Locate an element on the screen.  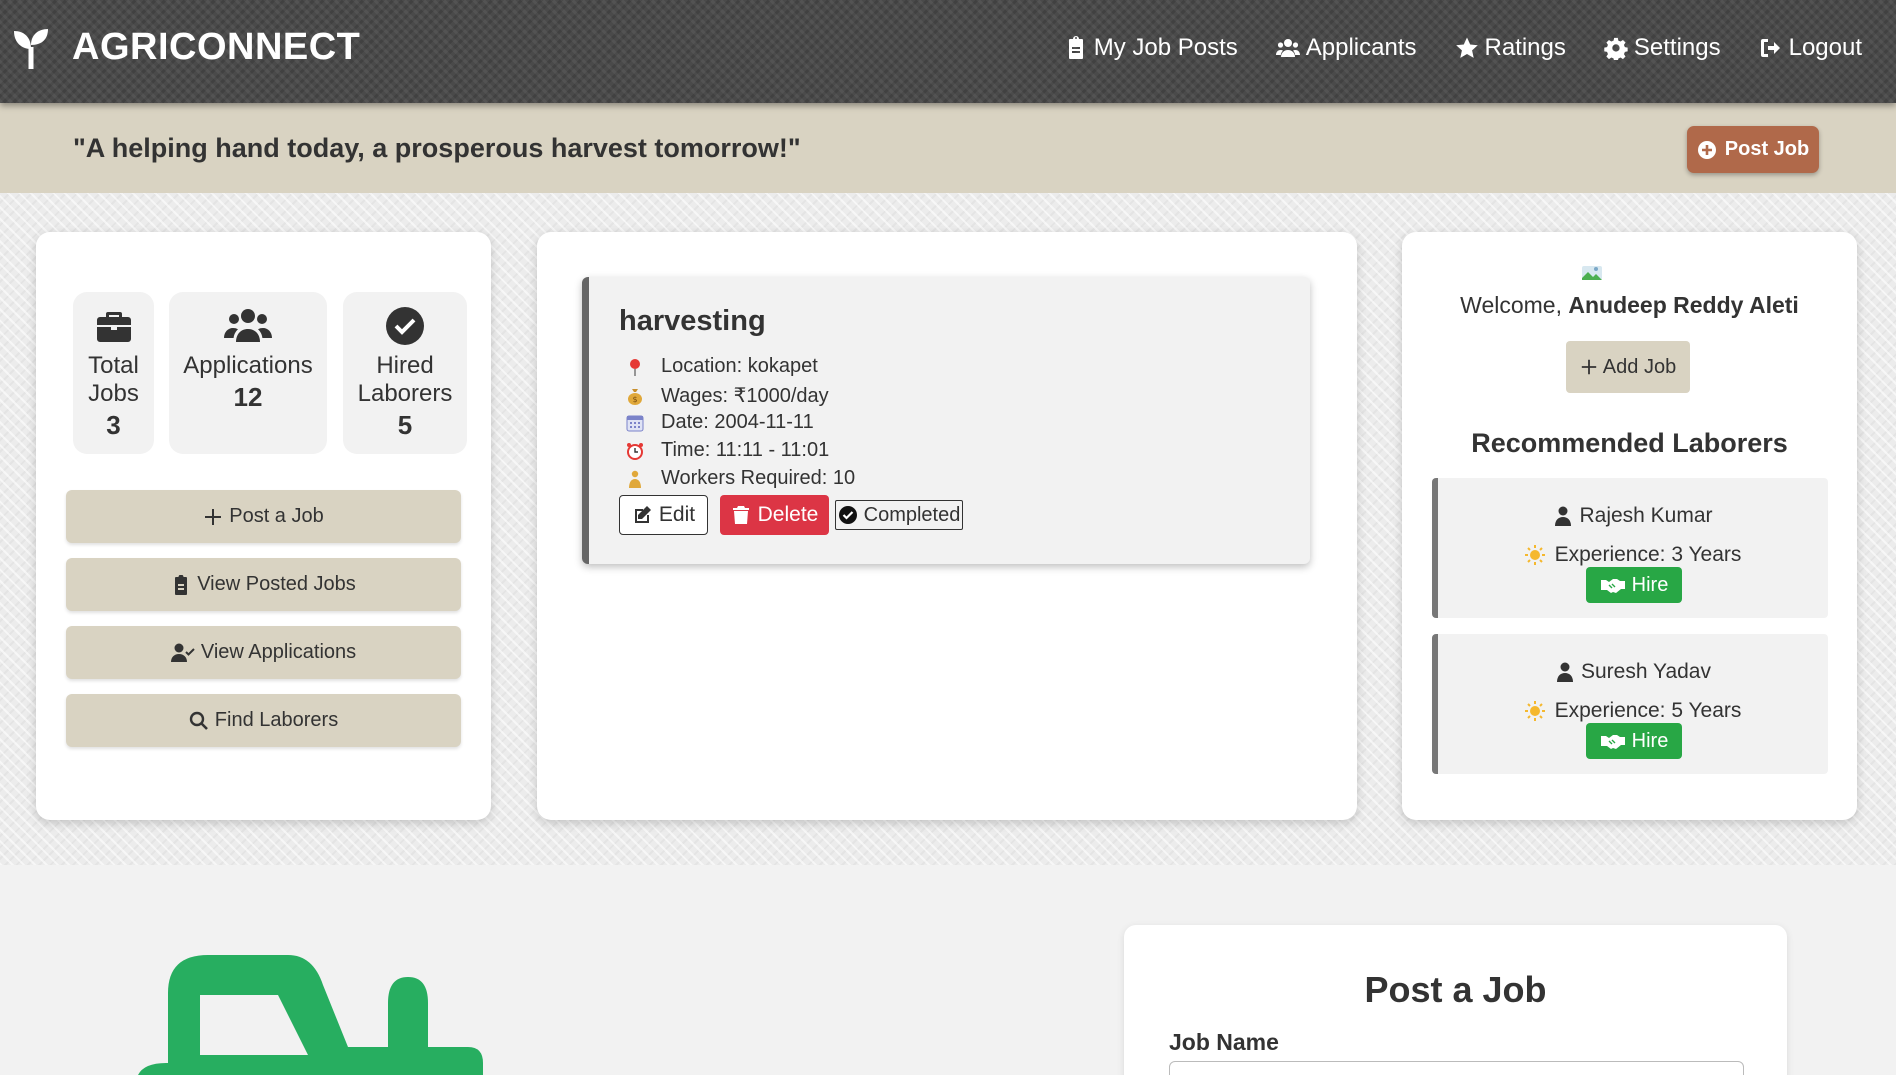
delete-label: Delete is located at coordinates (788, 514).